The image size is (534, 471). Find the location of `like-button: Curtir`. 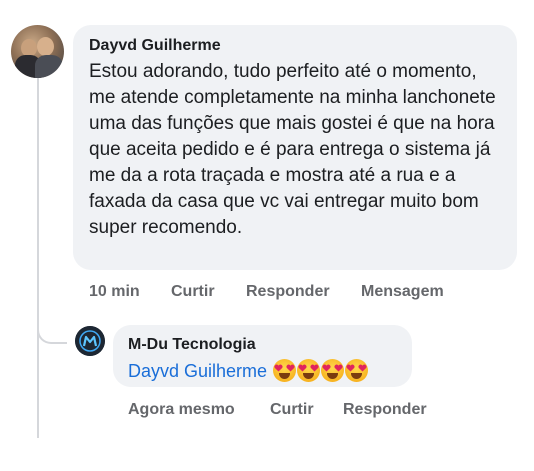

like-button: Curtir is located at coordinates (208, 292).